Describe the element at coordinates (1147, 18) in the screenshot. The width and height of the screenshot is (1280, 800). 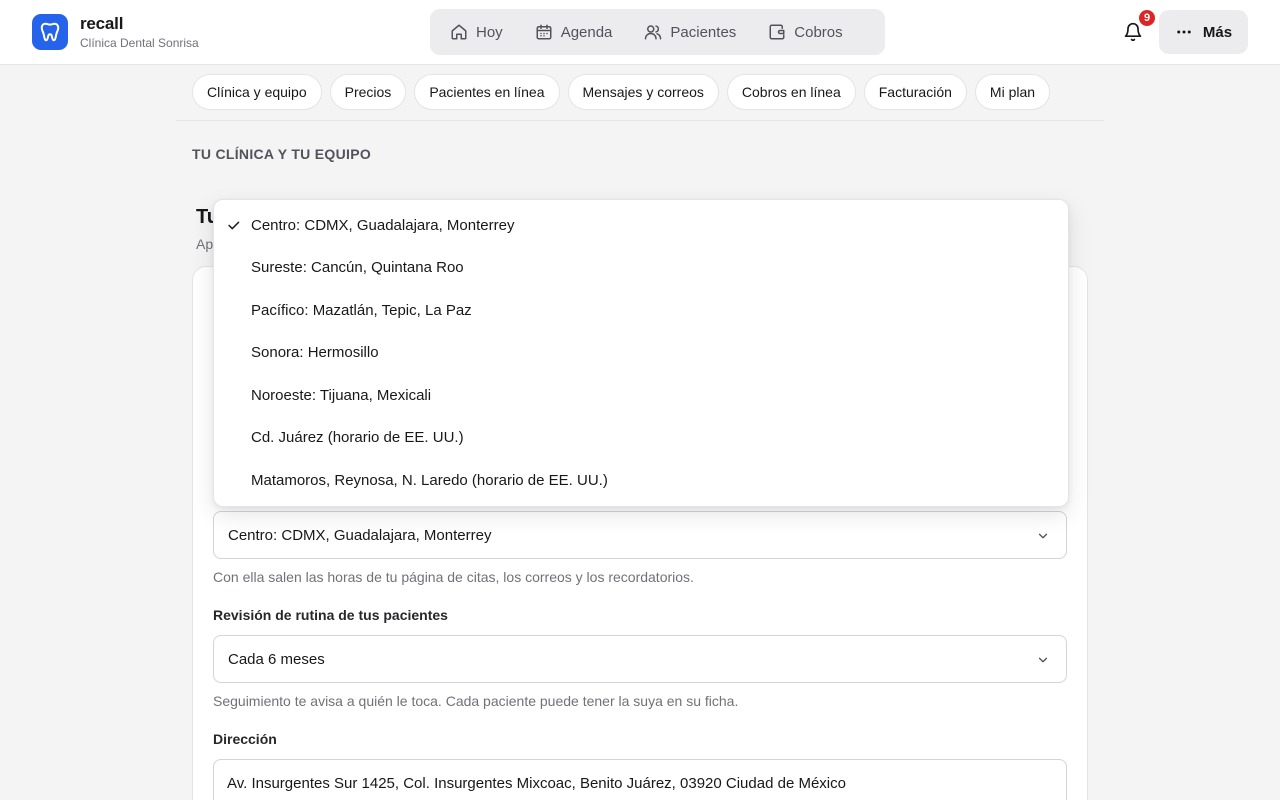
I see `notification-count-badge: 9` at that location.